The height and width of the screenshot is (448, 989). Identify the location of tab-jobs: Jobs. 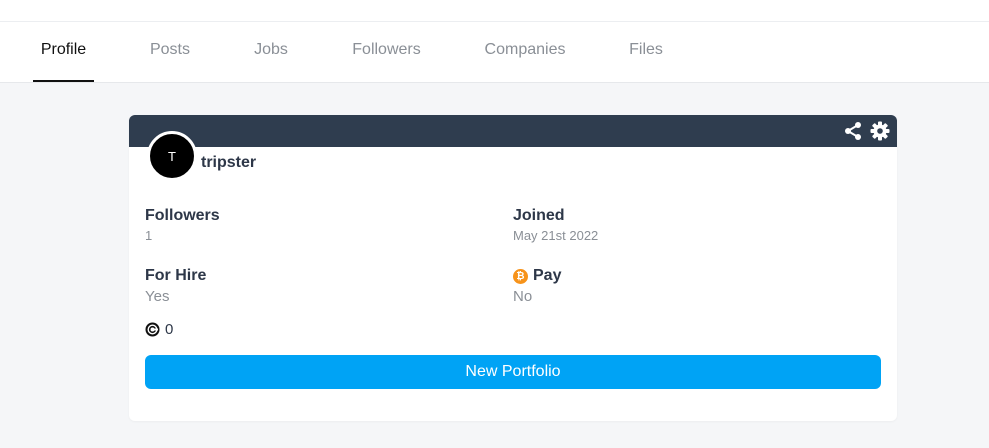
(271, 52).